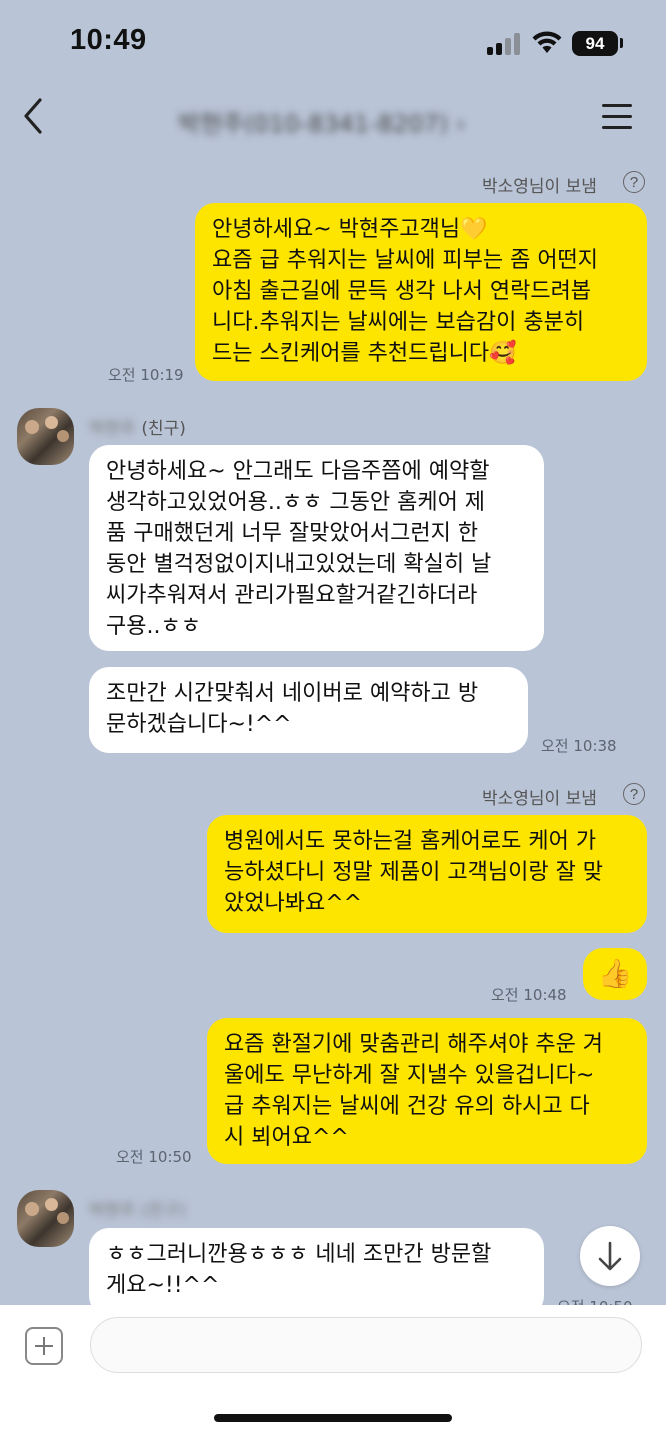  Describe the element at coordinates (617, 117) in the screenshot. I see `menu-icon` at that location.